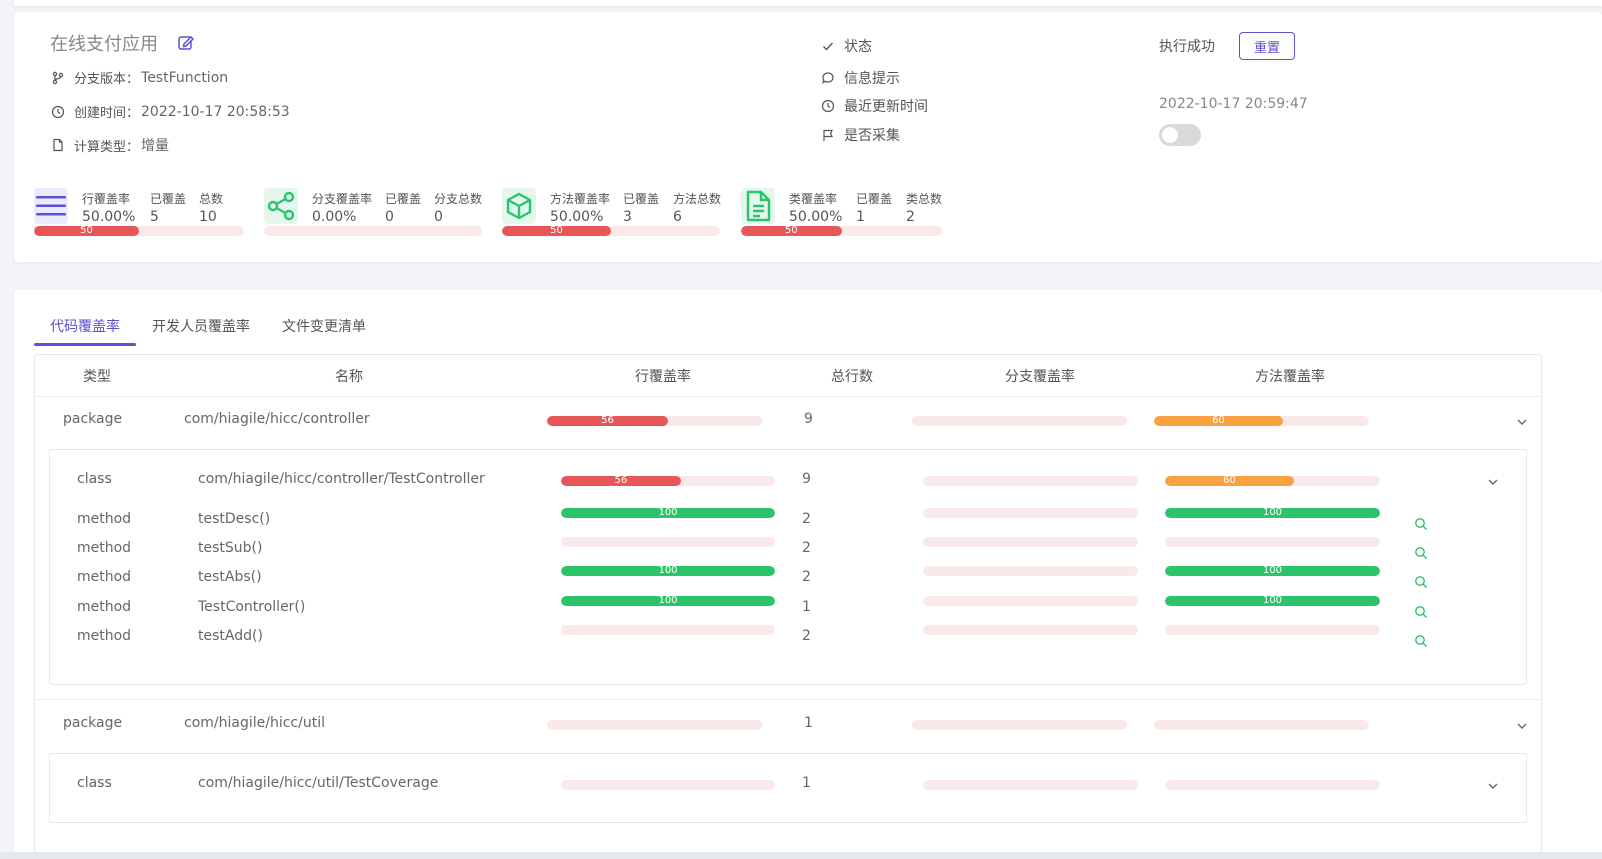  What do you see at coordinates (872, 136) in the screenshot?
I see `collect-label: 是否采集` at bounding box center [872, 136].